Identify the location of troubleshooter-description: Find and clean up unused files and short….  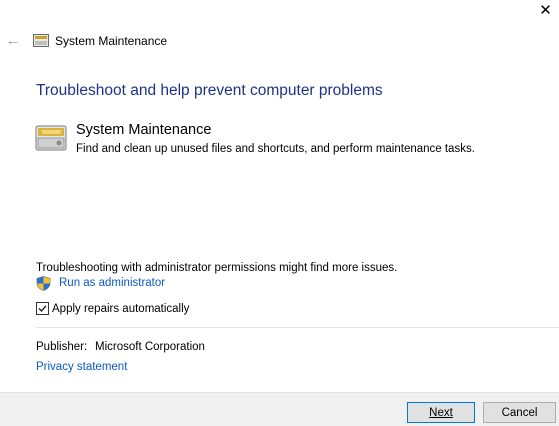
(275, 149).